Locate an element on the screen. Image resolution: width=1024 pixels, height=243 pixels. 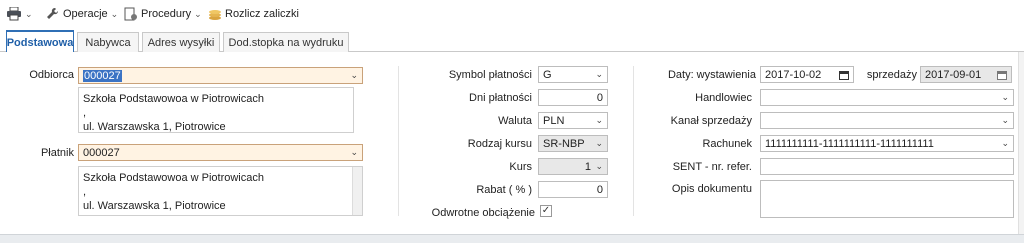
tab-dod-stopka: Dod.stopka na wydruku is located at coordinates (286, 42).